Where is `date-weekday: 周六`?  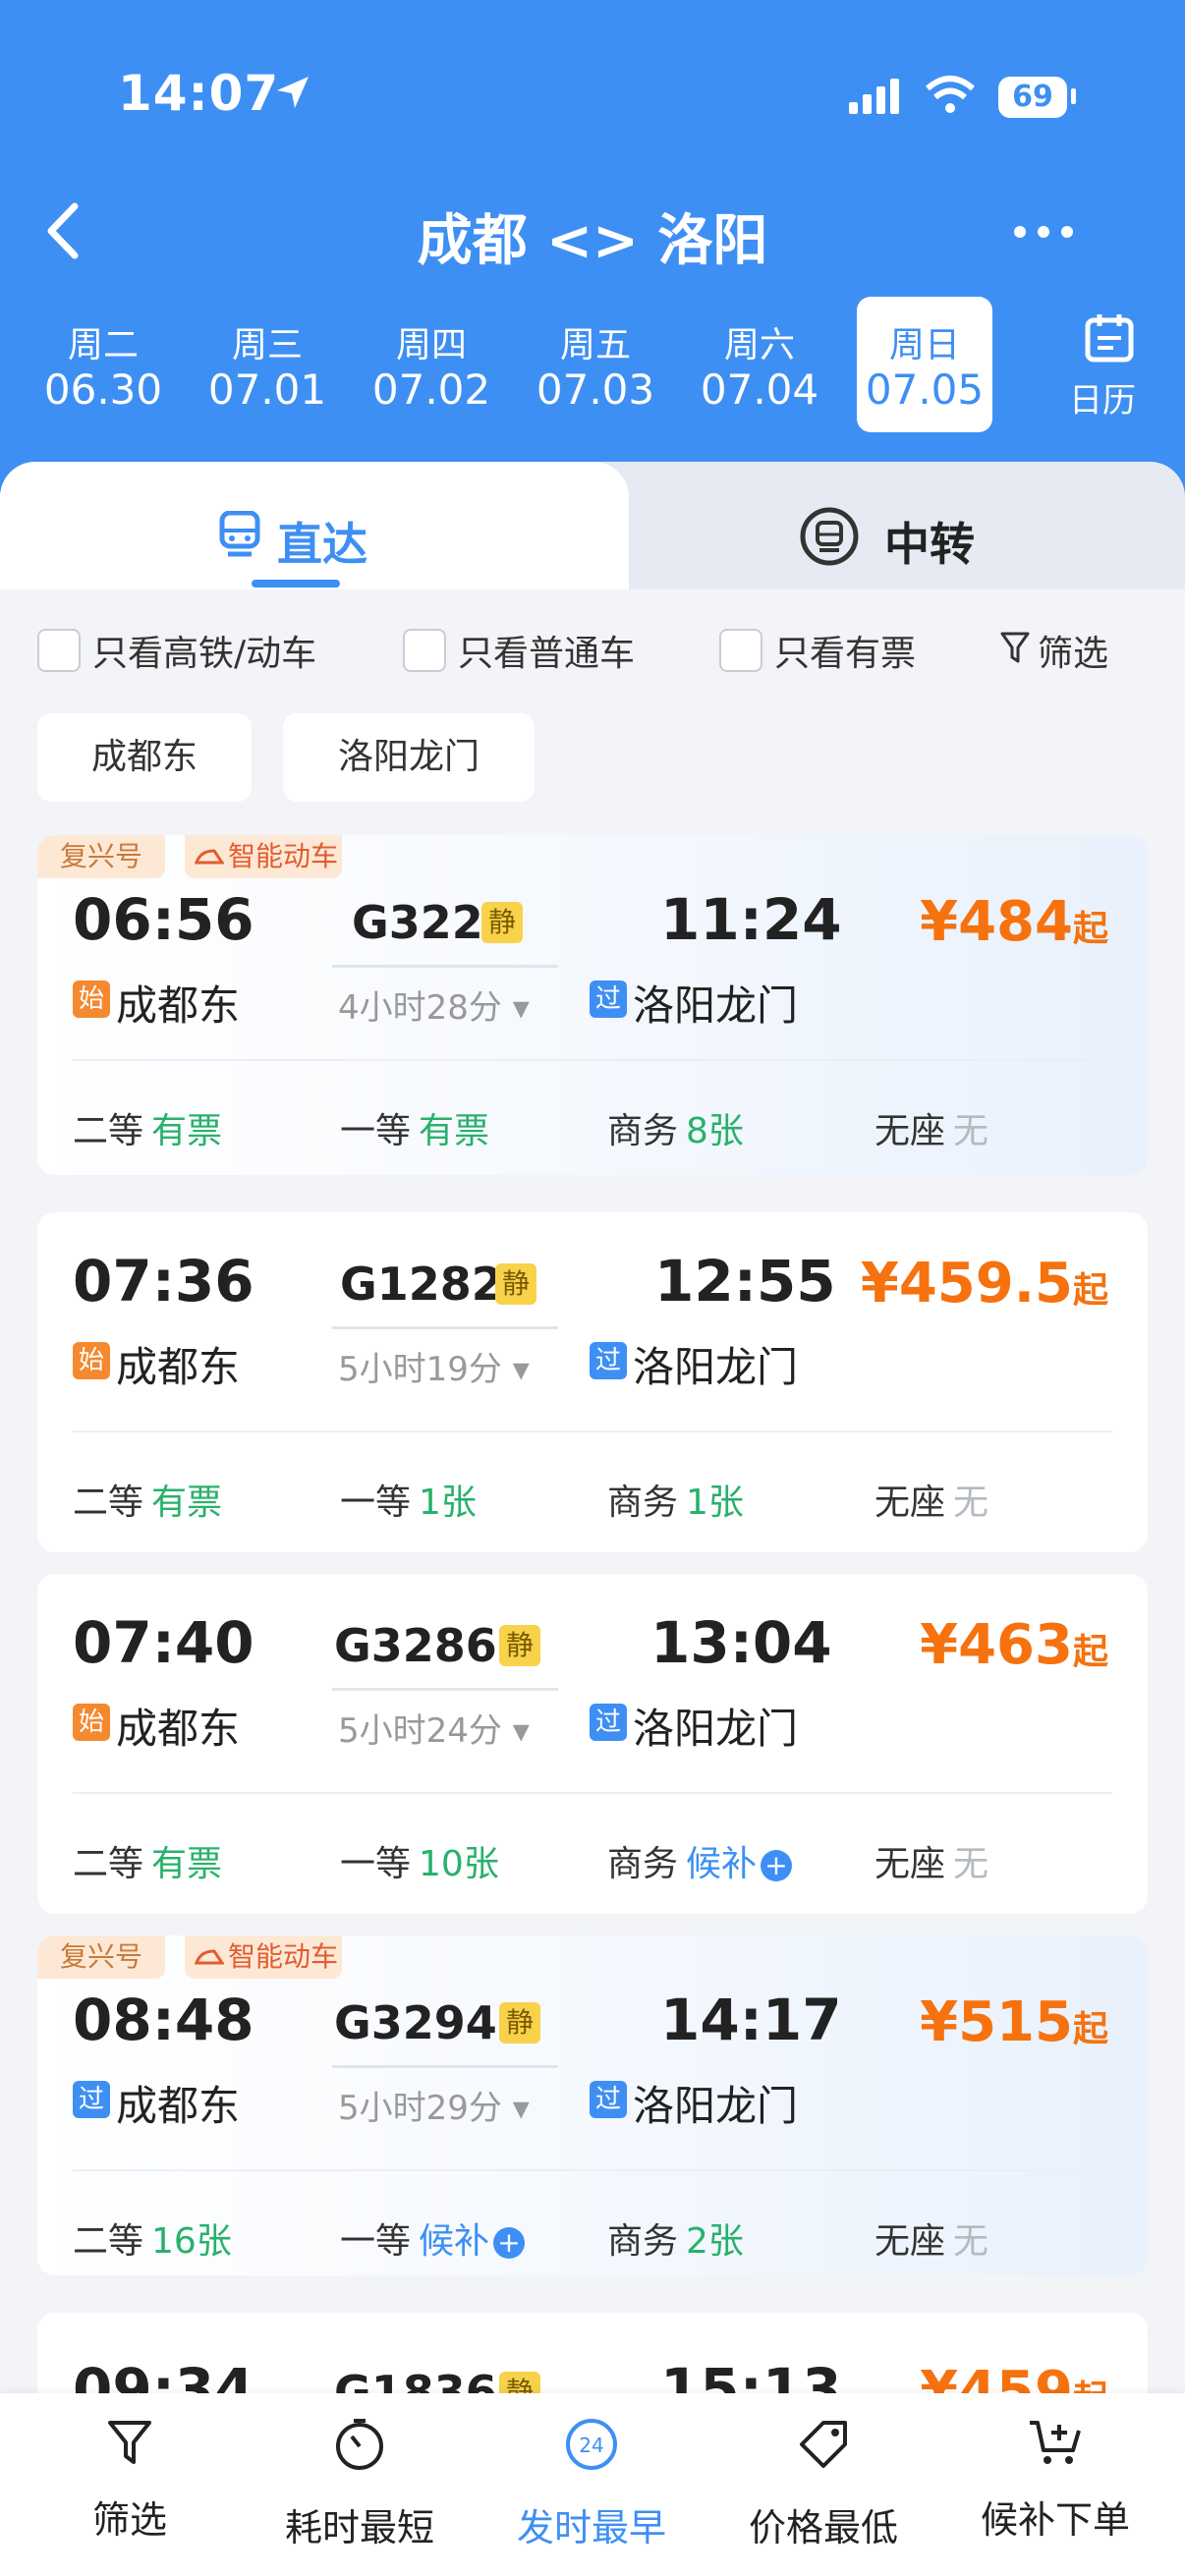 date-weekday: 周六 is located at coordinates (759, 345).